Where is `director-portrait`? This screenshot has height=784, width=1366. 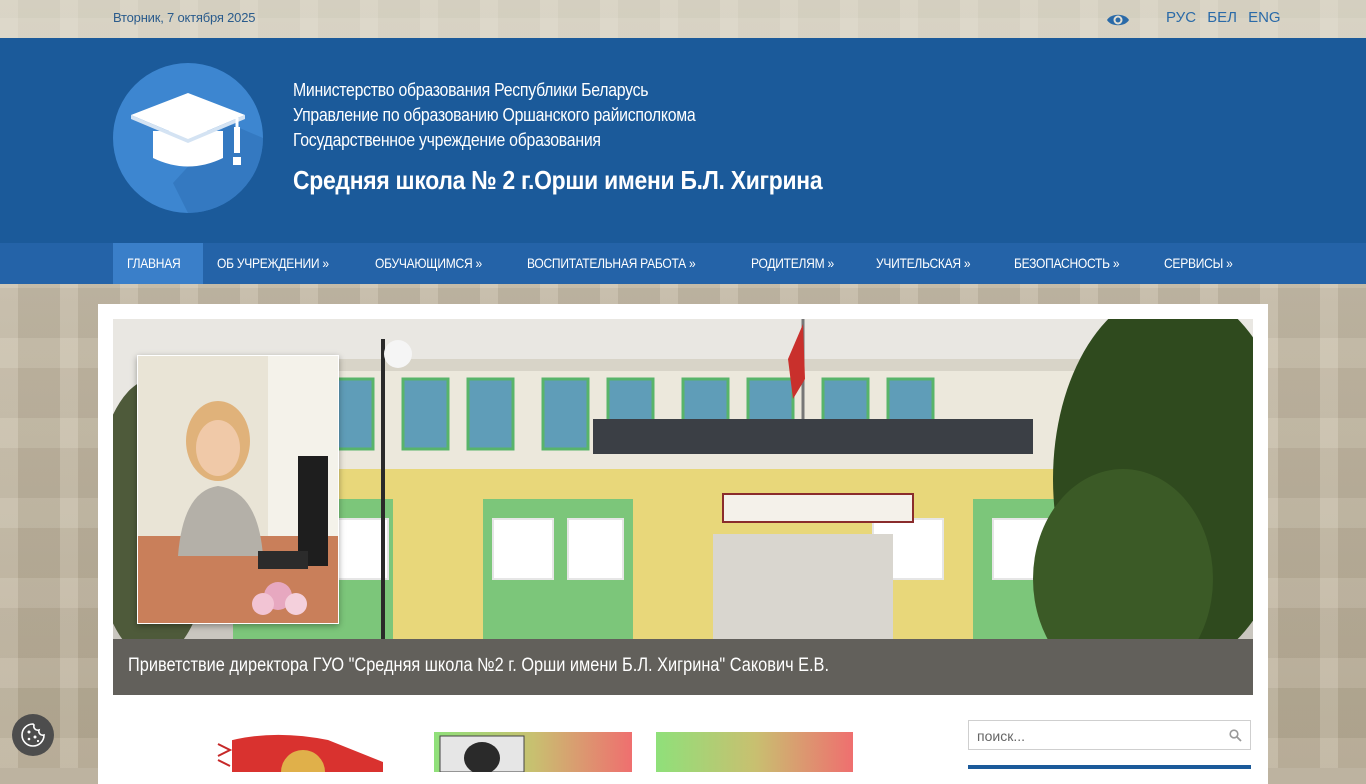 director-portrait is located at coordinates (238, 489).